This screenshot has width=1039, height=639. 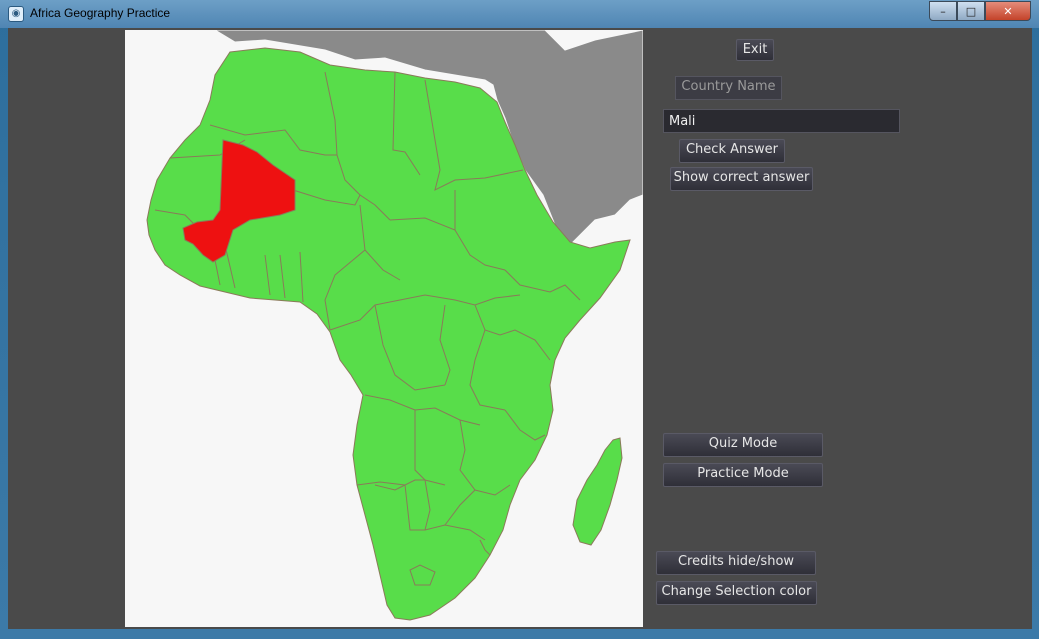 I want to click on maximize-button: □, so click(x=971, y=11).